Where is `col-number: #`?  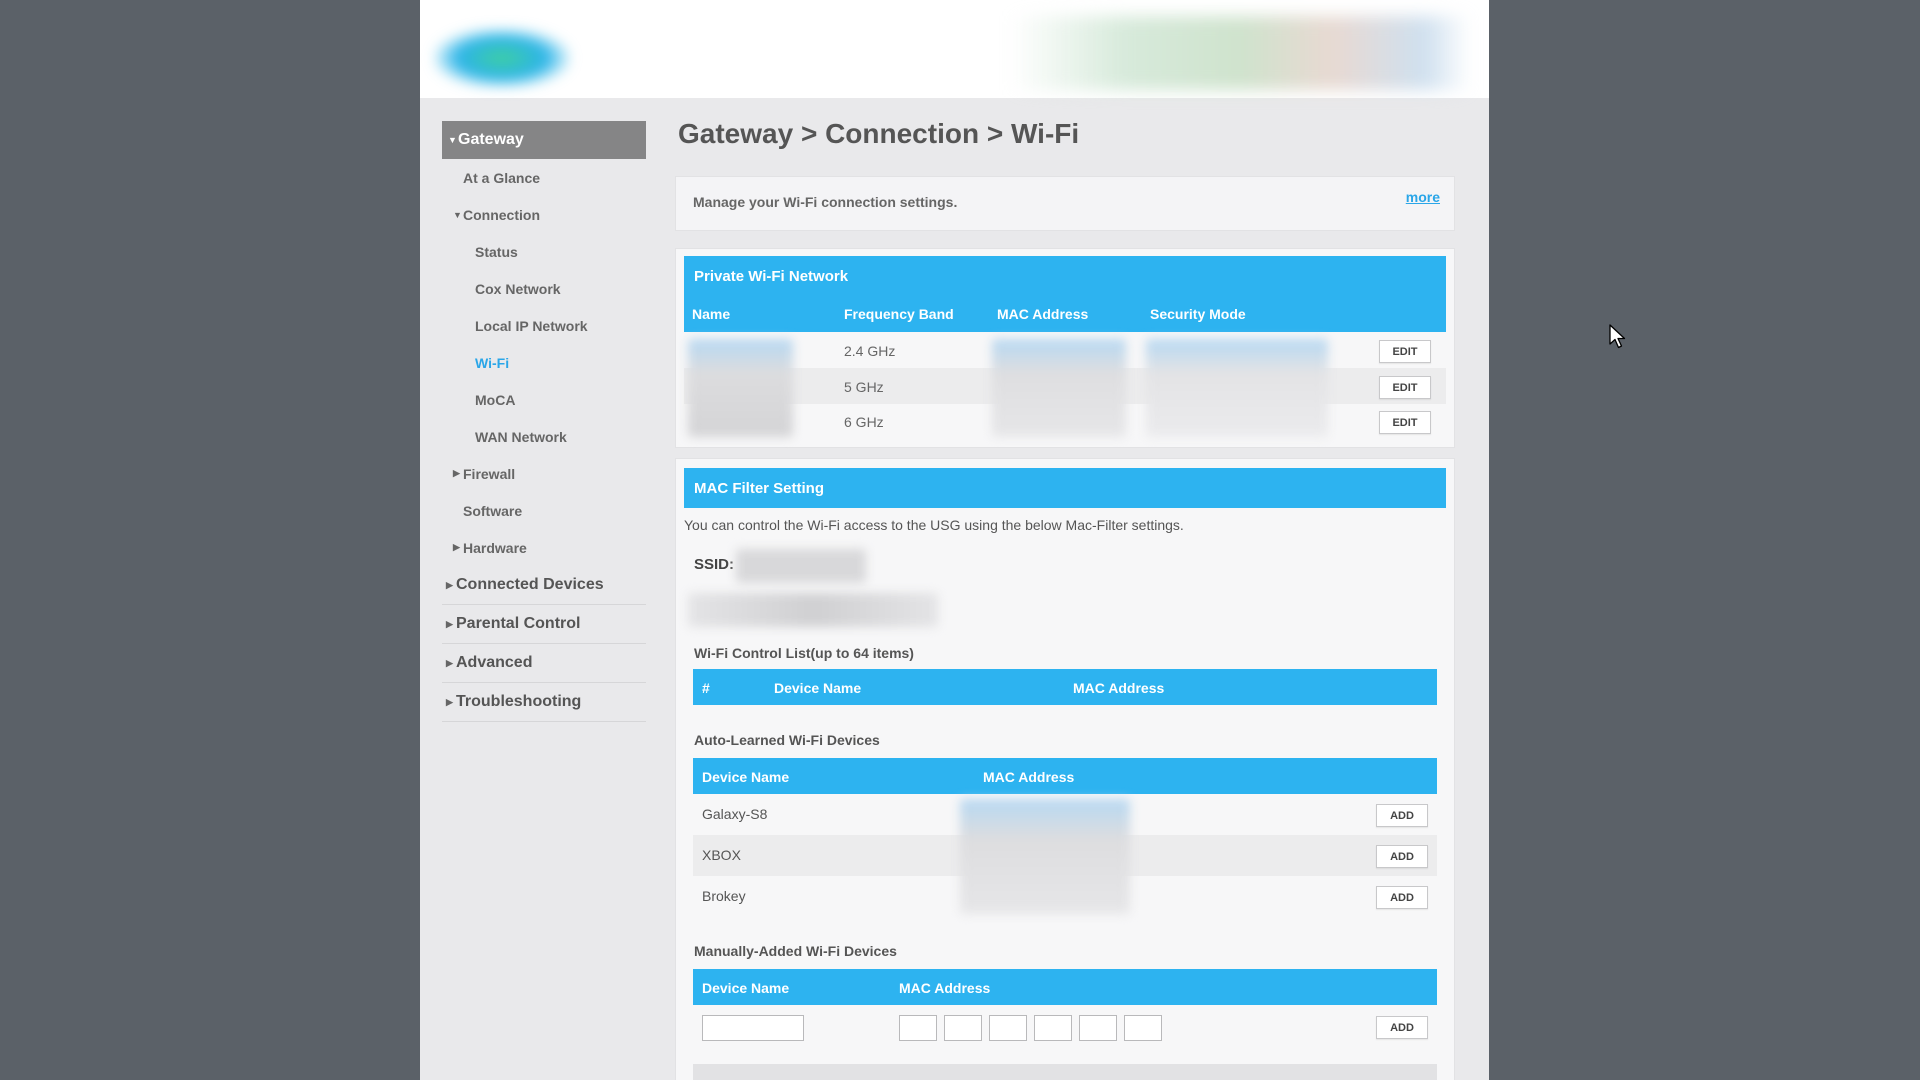 col-number: # is located at coordinates (706, 688).